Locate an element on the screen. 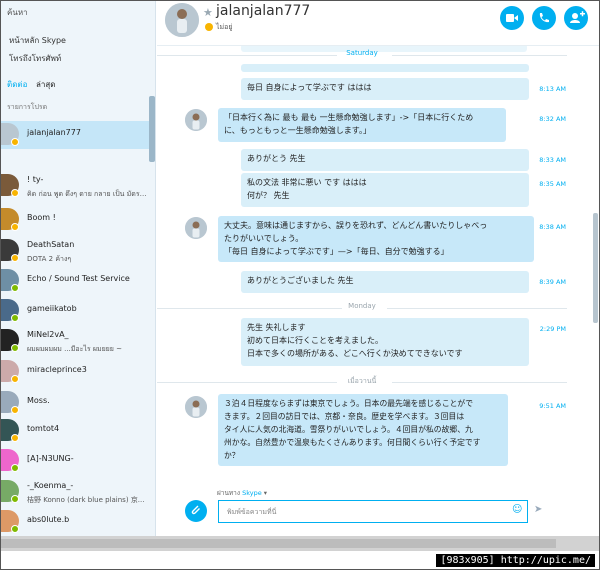 The width and height of the screenshot is (600, 570). tab-recent: ล่าสุด is located at coordinates (45, 84).